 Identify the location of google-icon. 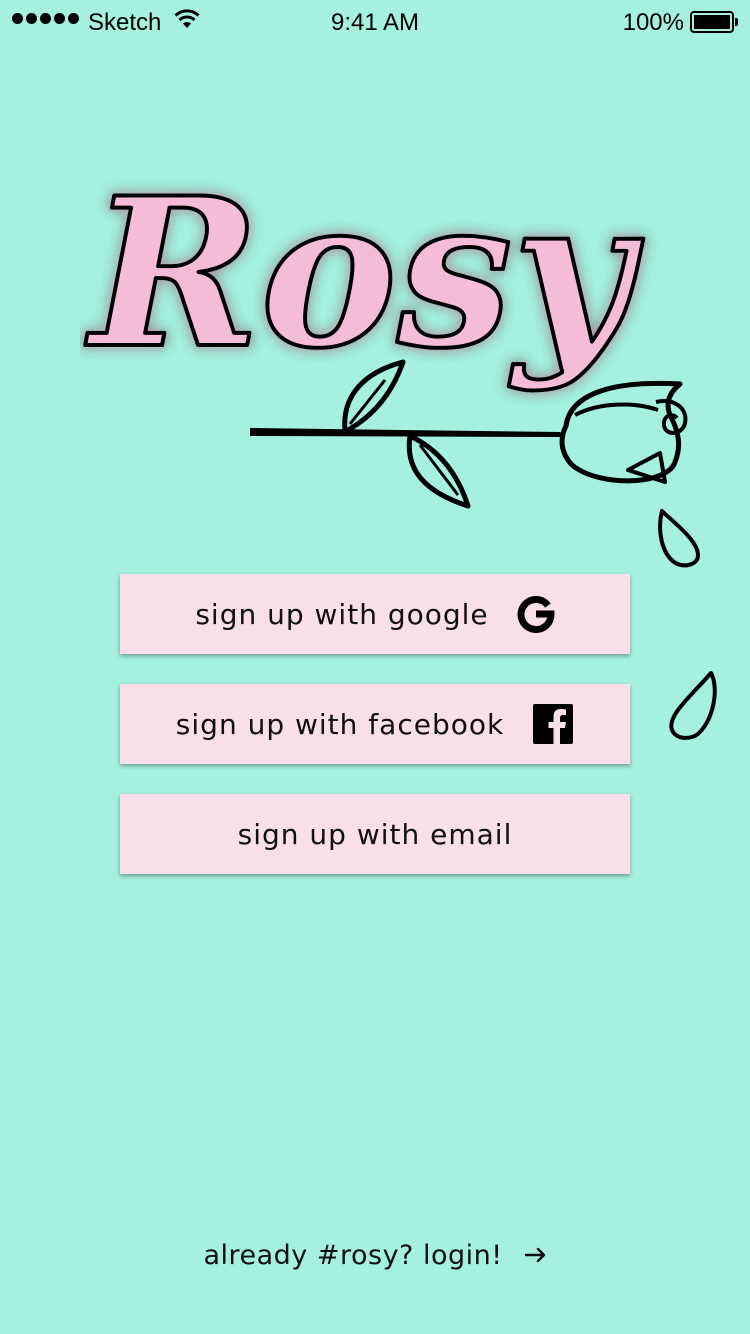
(536, 614).